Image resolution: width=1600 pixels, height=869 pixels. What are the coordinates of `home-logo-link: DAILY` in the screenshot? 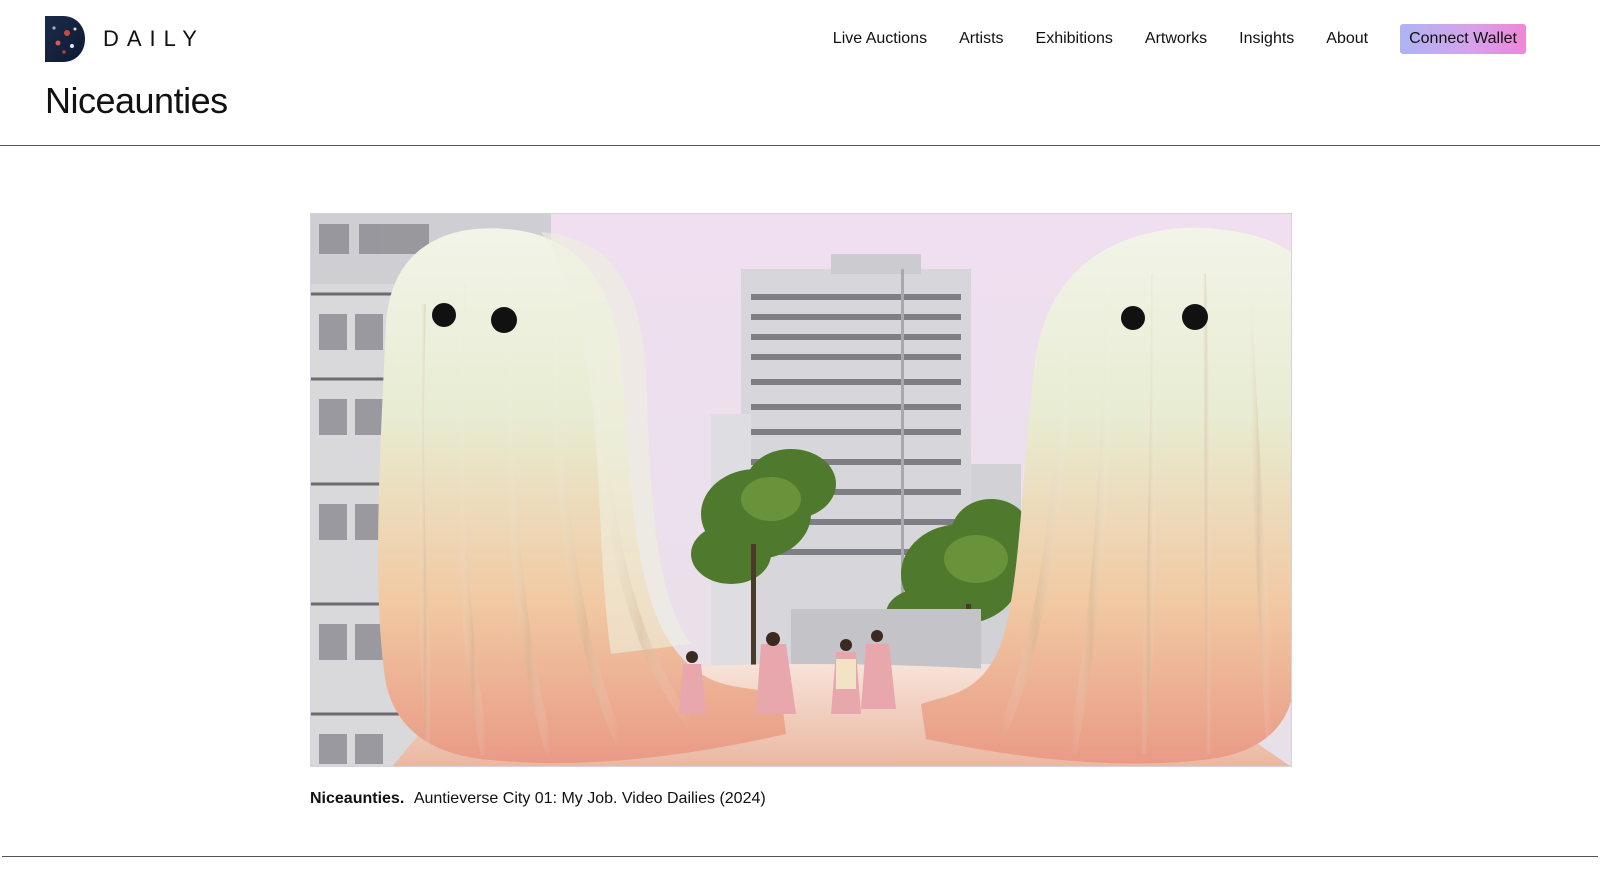 It's located at (125, 39).